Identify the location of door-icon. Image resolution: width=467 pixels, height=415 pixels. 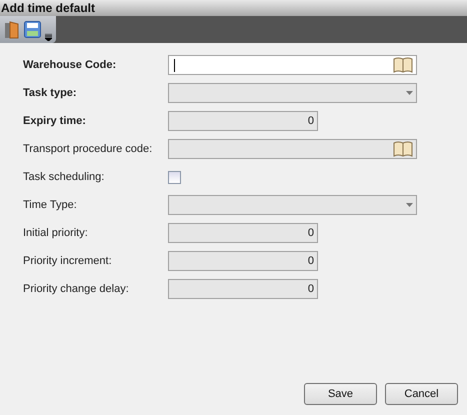
(12, 29).